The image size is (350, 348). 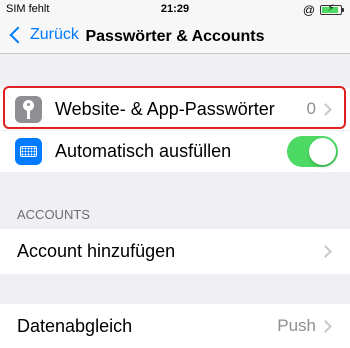 What do you see at coordinates (28, 109) in the screenshot?
I see `key-icon` at bounding box center [28, 109].